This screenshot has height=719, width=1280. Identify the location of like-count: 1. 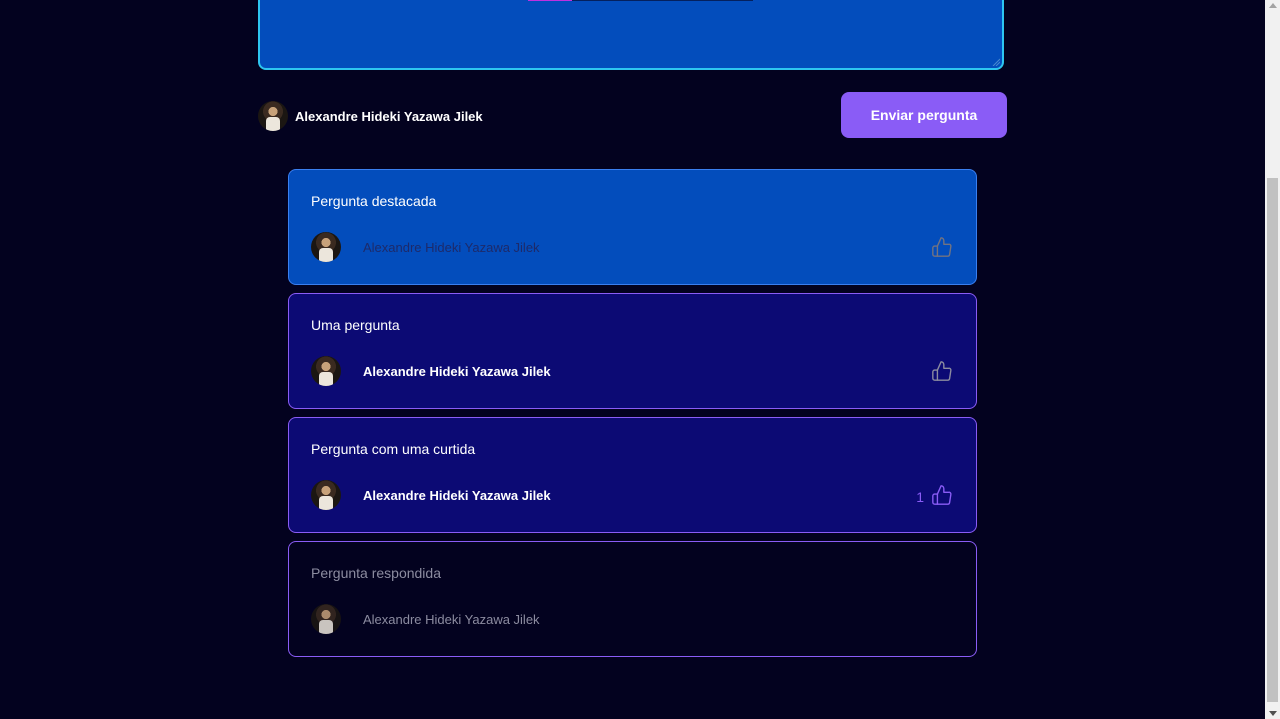
(920, 497).